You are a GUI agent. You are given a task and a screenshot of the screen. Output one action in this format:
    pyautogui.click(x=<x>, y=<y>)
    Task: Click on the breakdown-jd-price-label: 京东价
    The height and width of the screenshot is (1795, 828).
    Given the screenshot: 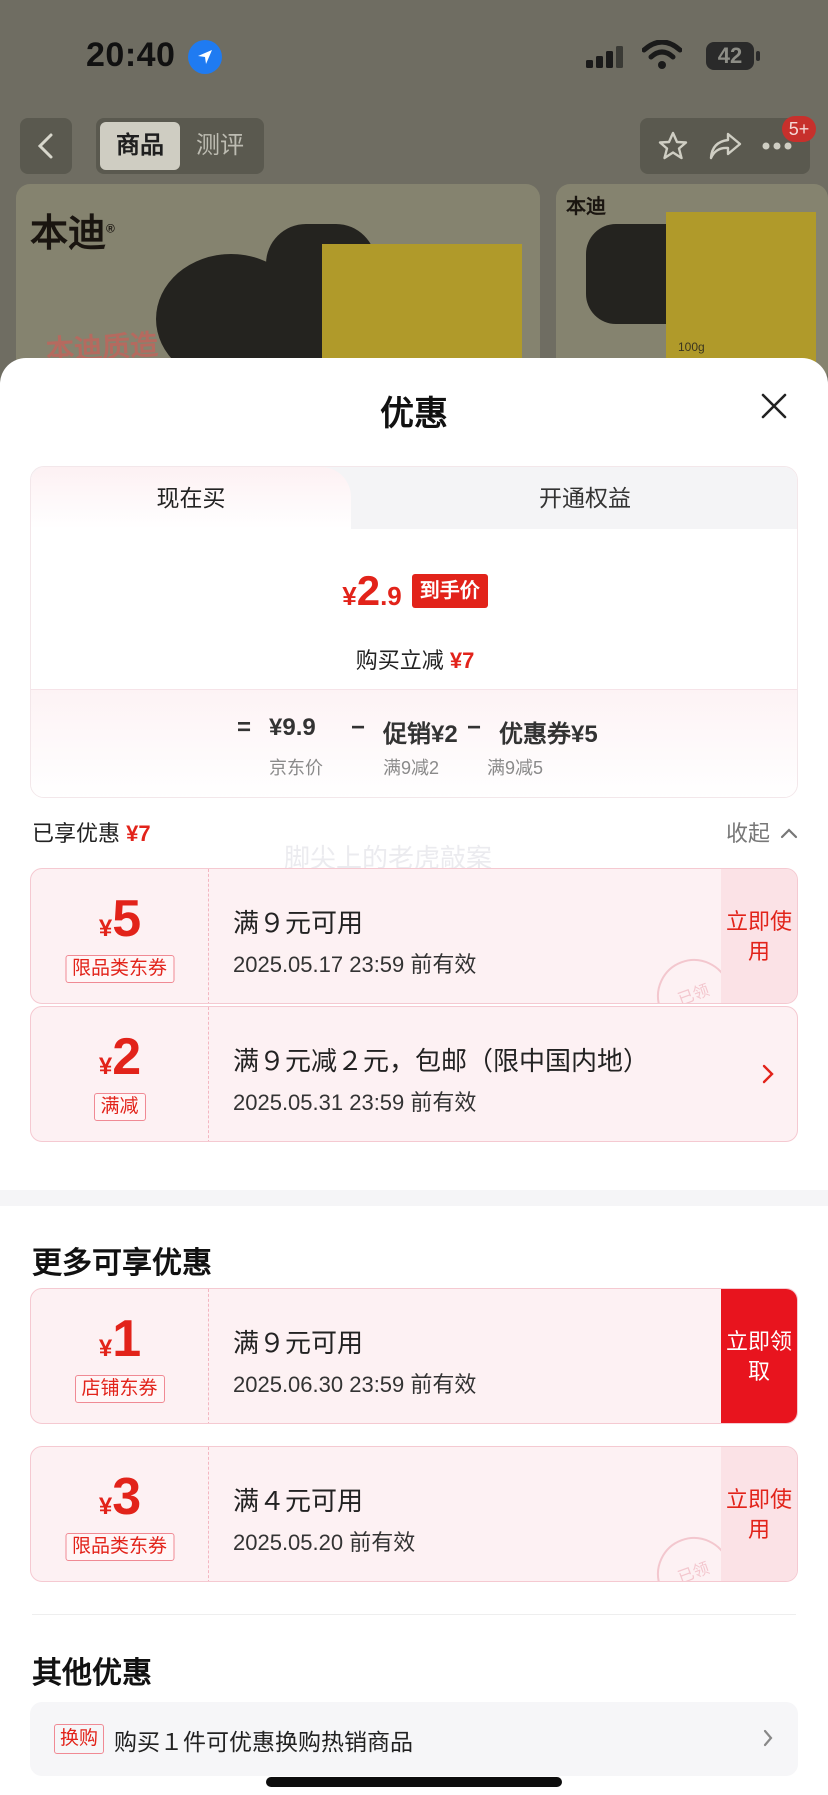 What is the action you would take?
    pyautogui.click(x=296, y=768)
    